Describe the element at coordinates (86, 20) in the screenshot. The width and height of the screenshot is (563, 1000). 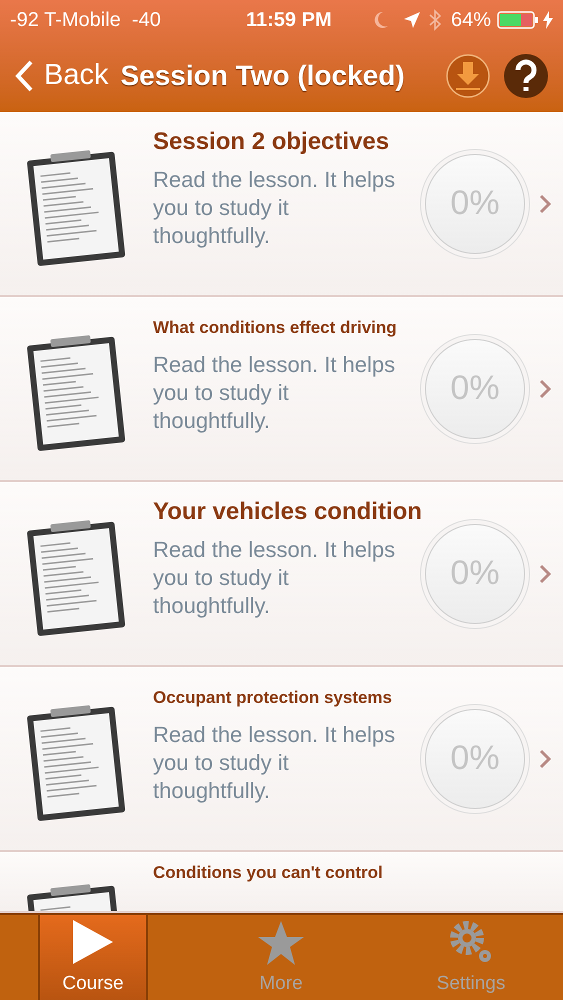
I see `carrier-text: -92 T-Mobile -40` at that location.